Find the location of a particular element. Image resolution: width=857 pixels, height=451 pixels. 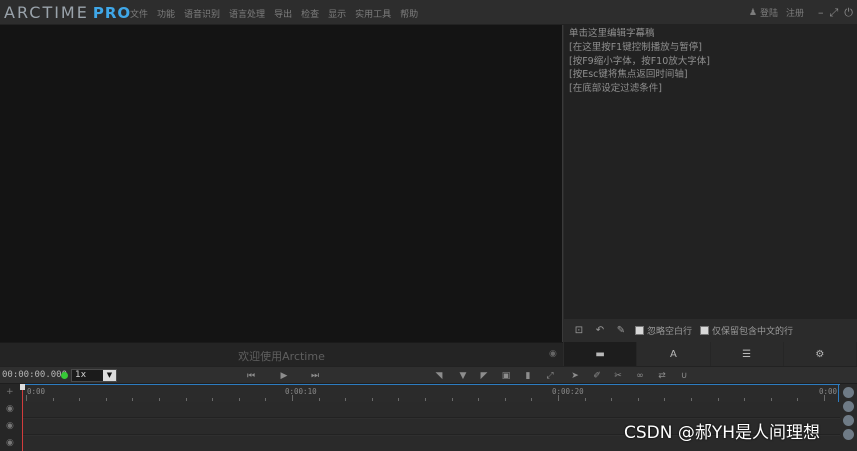

tab-settings: ⚙ is located at coordinates (820, 354).